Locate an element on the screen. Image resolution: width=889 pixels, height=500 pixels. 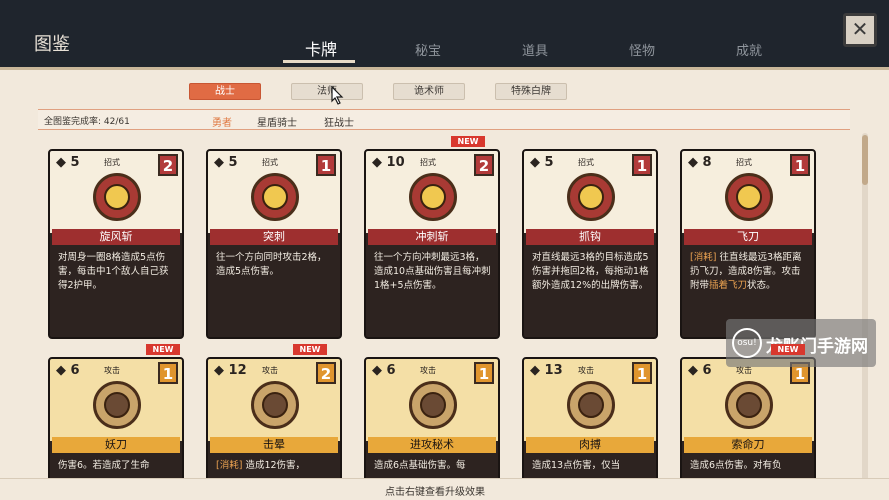
card-name: 击晕 is located at coordinates (274, 445).